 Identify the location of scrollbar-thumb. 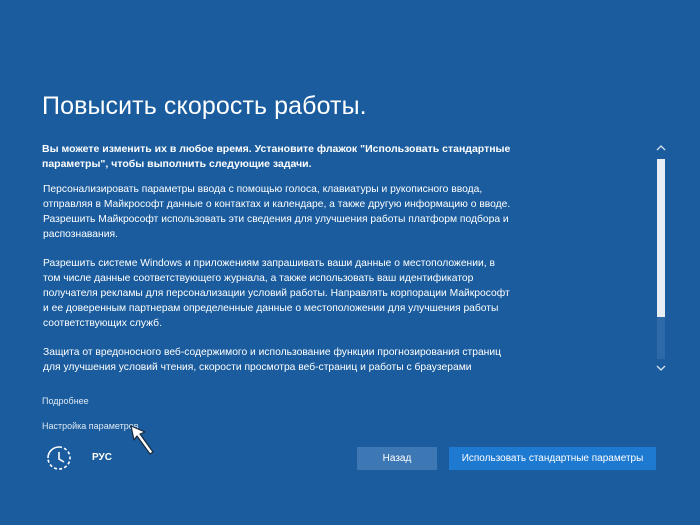
(661, 238).